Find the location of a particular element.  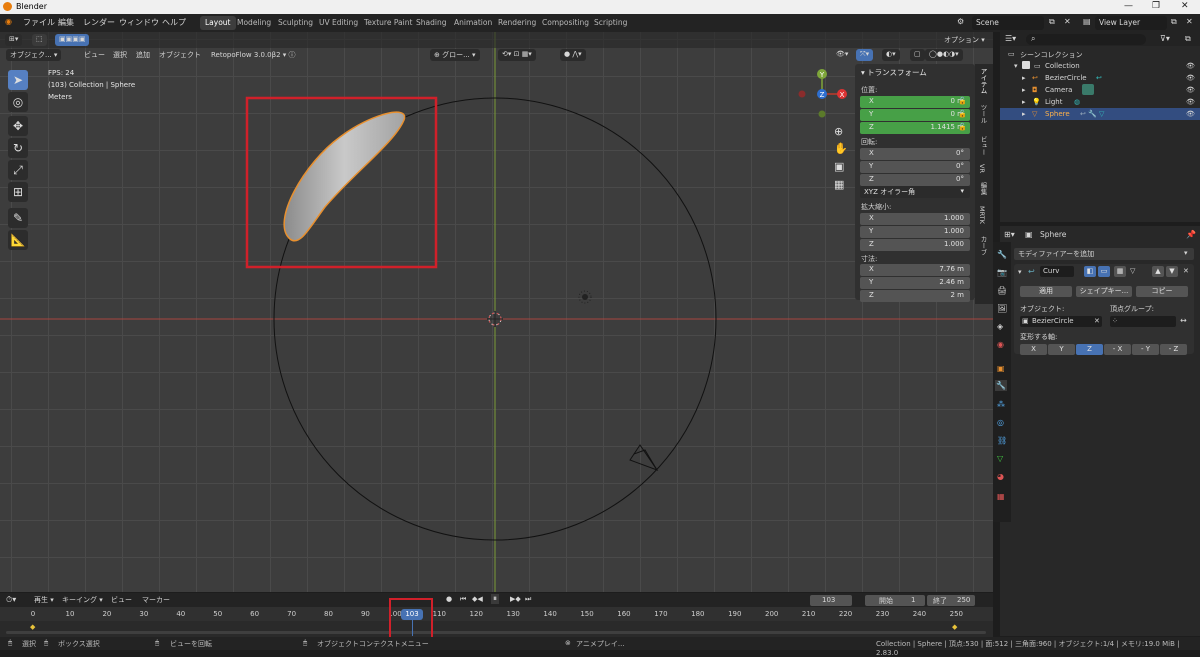

minimize-button: — is located at coordinates (1128, 6).